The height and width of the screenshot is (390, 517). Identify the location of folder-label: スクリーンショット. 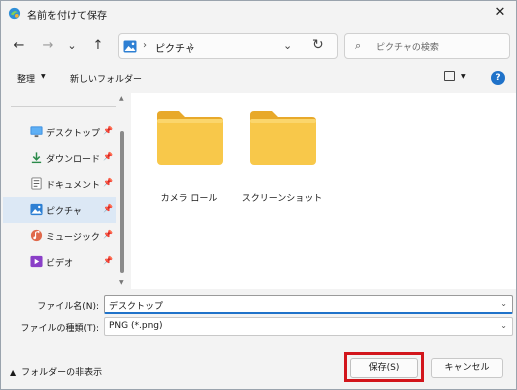
(282, 199).